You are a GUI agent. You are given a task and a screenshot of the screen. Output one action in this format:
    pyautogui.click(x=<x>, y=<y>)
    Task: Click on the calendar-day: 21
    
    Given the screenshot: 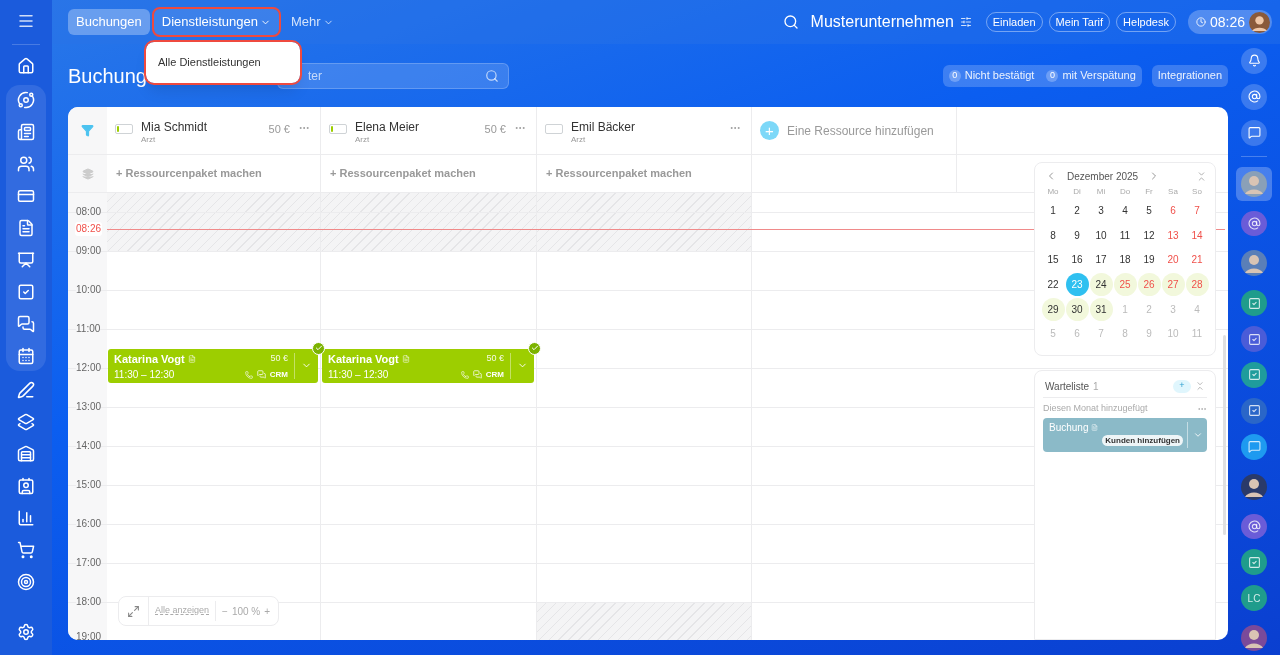 What is the action you would take?
    pyautogui.click(x=1197, y=260)
    